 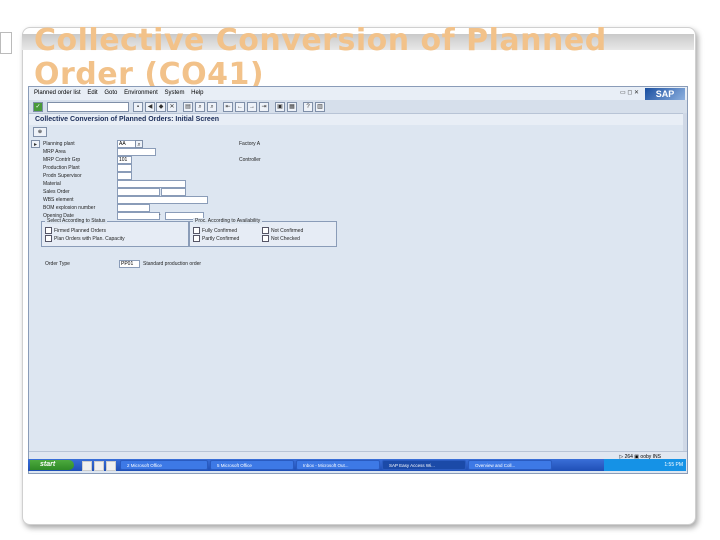 I want to click on menu-item-goto: Goto, so click(x=110, y=93).